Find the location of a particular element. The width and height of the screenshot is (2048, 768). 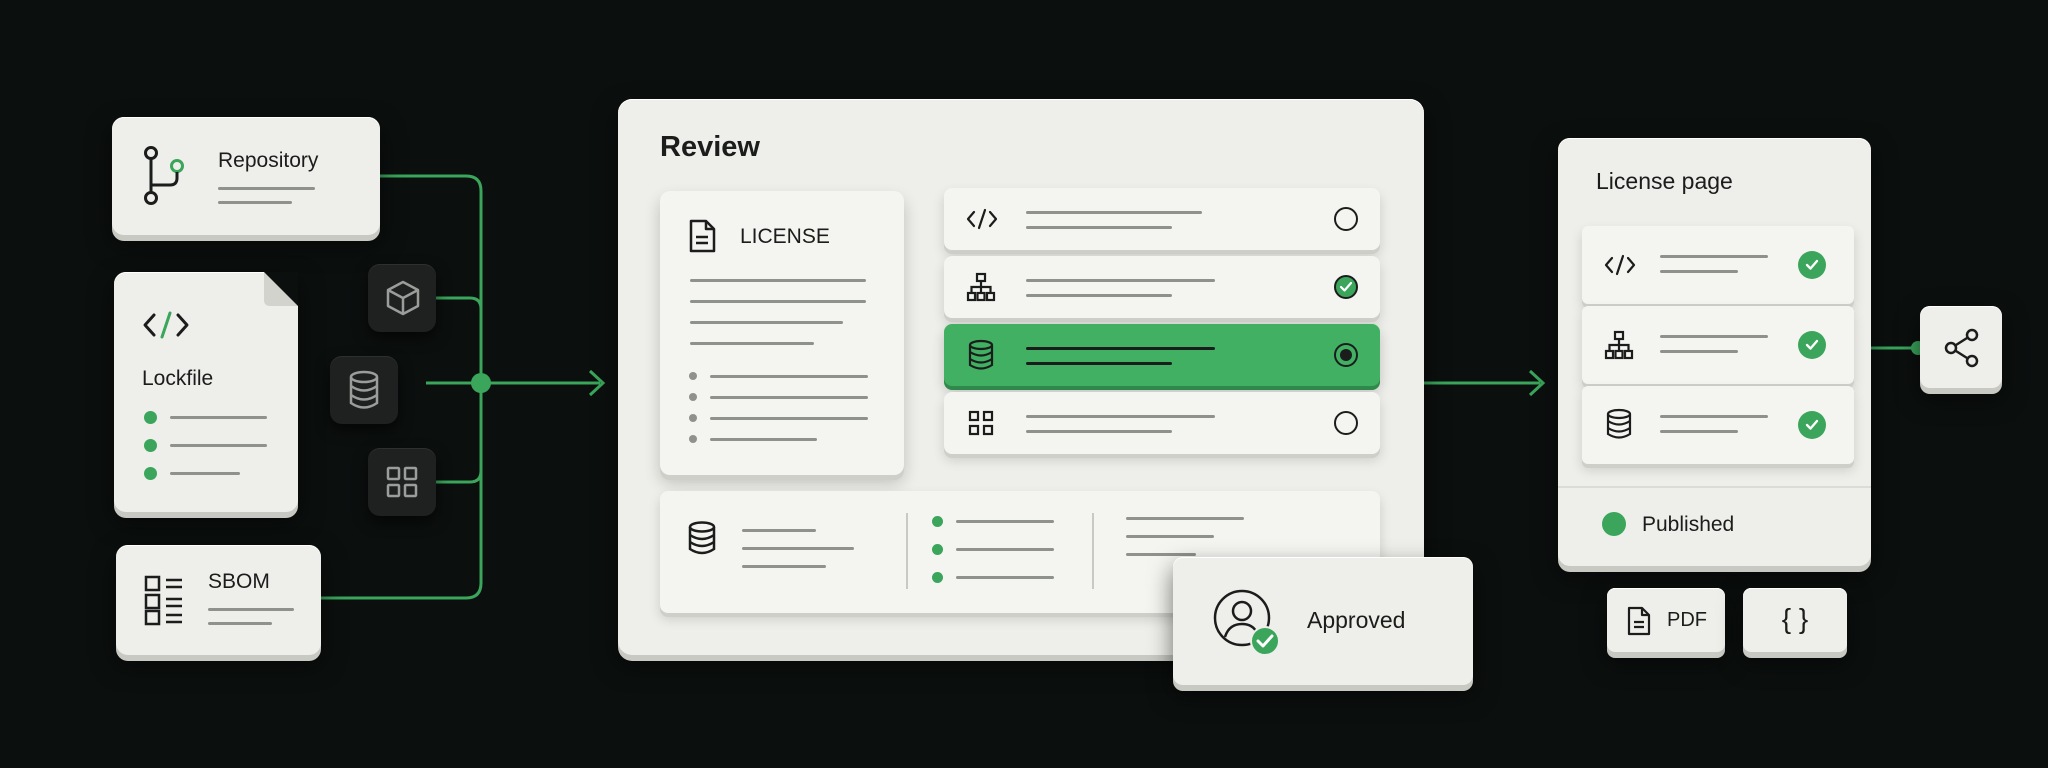

review-row-hierarchy is located at coordinates (1162, 287).